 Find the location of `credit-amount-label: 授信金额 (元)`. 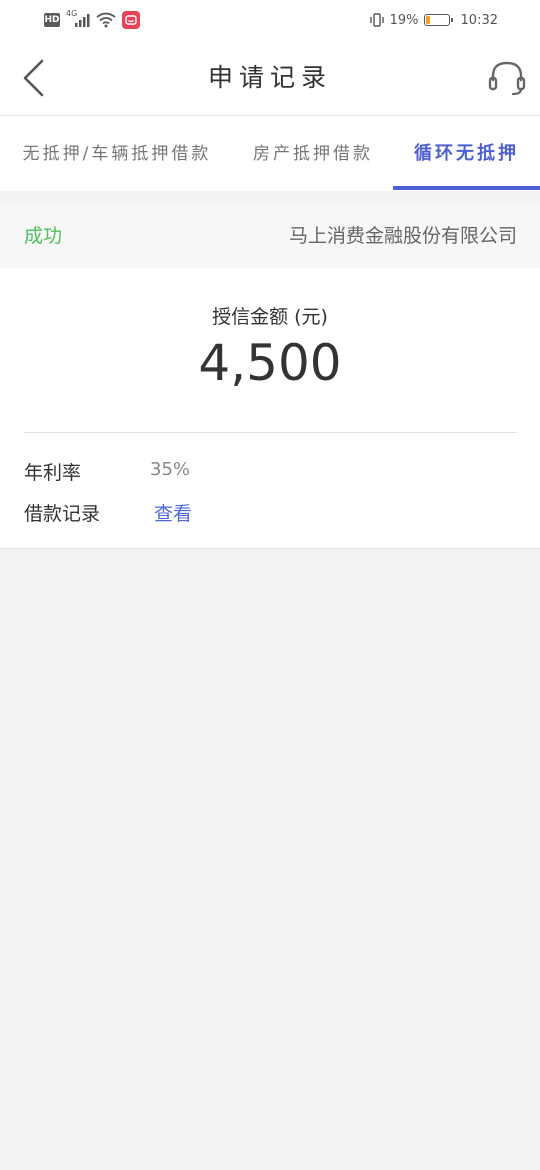

credit-amount-label: 授信金额 (元) is located at coordinates (270, 317).